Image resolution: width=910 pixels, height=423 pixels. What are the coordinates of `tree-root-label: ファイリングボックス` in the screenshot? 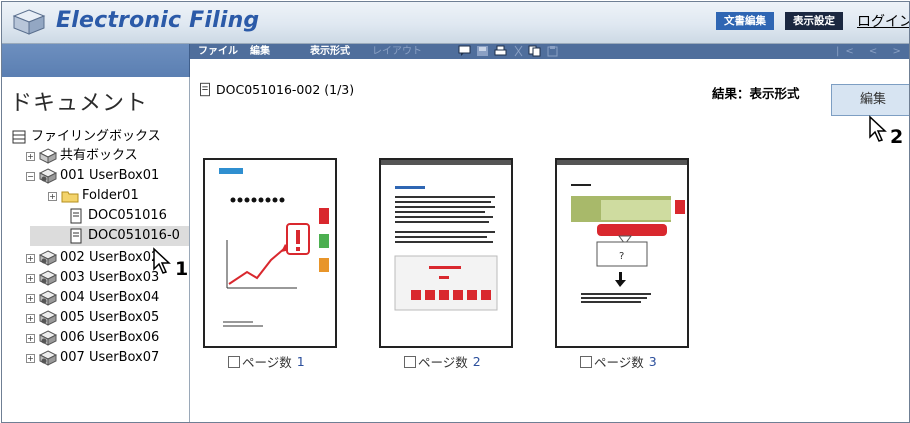 It's located at (96, 136).